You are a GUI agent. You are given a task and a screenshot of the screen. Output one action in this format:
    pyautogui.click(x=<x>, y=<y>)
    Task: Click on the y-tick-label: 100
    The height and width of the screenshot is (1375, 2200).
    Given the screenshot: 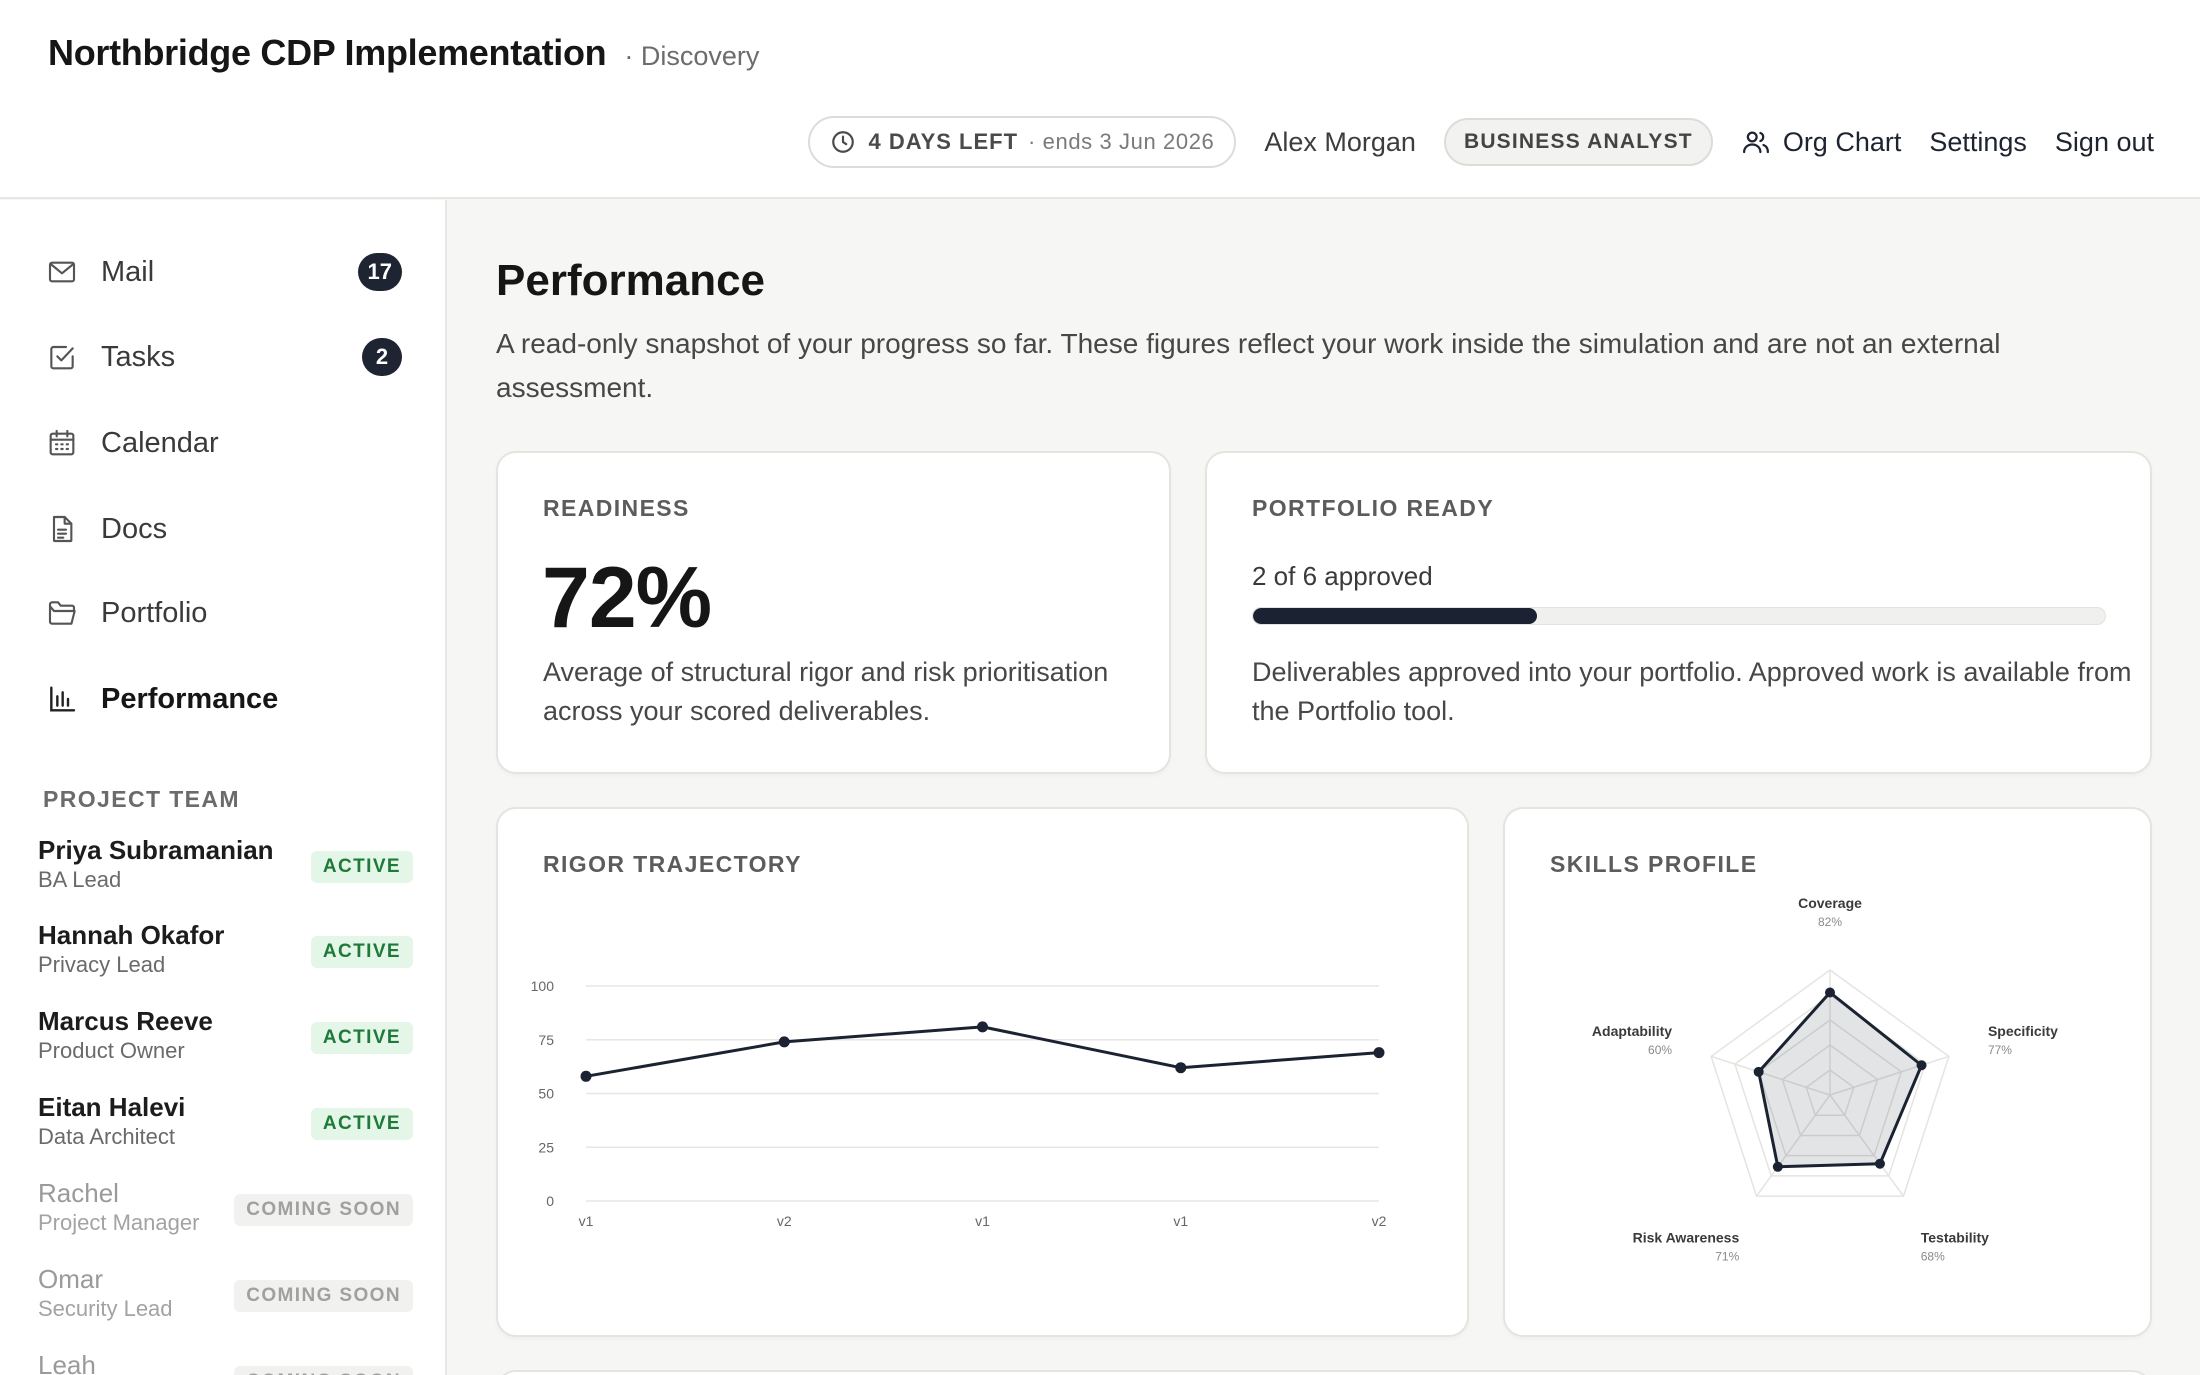 What is the action you would take?
    pyautogui.click(x=543, y=986)
    